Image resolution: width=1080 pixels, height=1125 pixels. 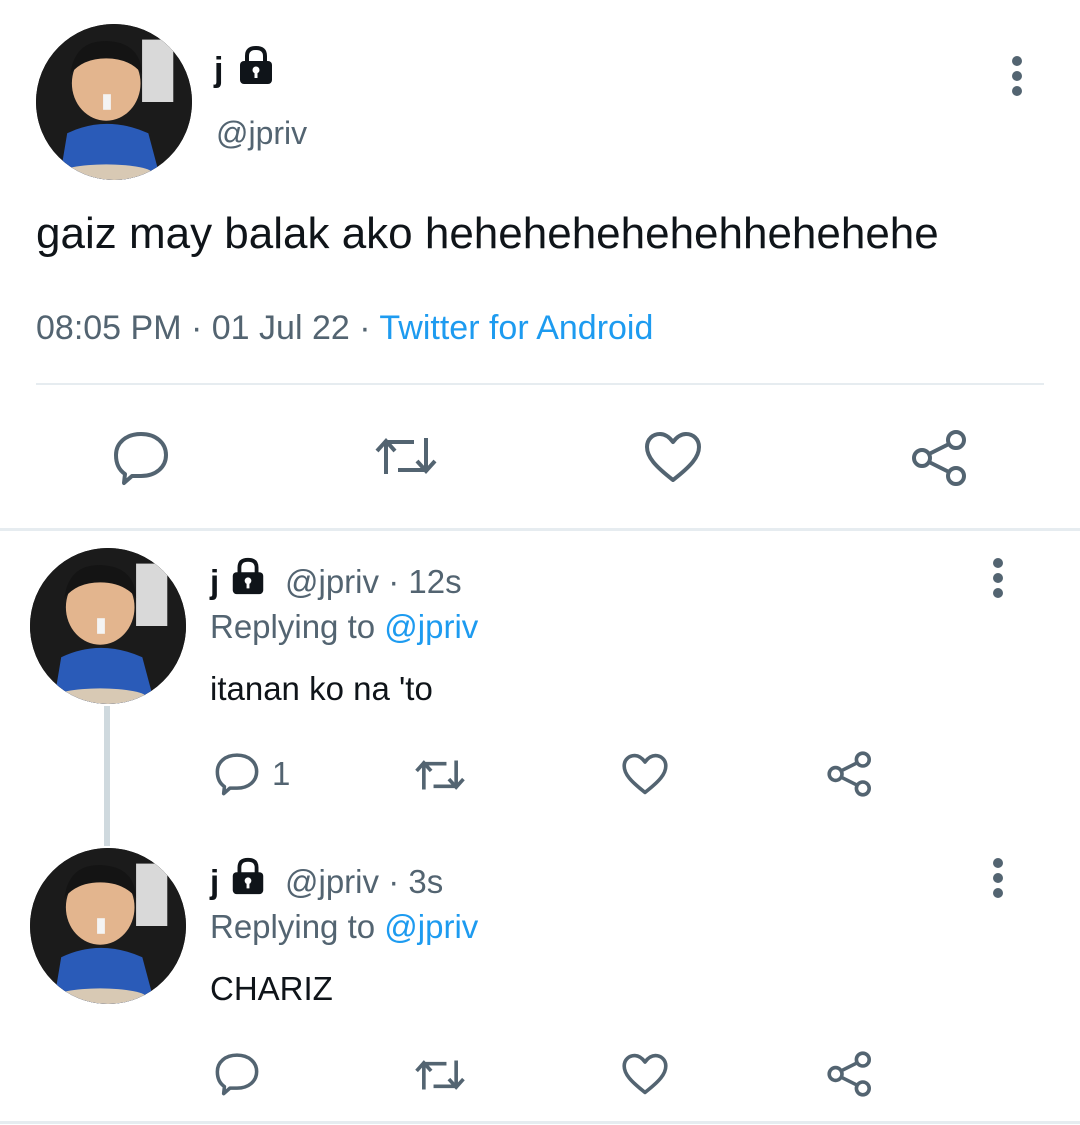 What do you see at coordinates (280, 328) in the screenshot?
I see `tweet-date: 01 Jul 22` at bounding box center [280, 328].